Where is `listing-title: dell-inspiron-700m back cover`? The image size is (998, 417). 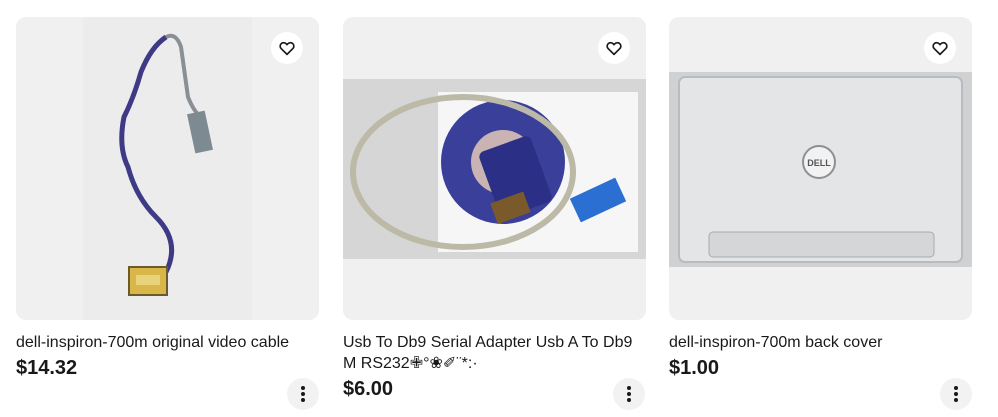 listing-title: dell-inspiron-700m back cover is located at coordinates (820, 342).